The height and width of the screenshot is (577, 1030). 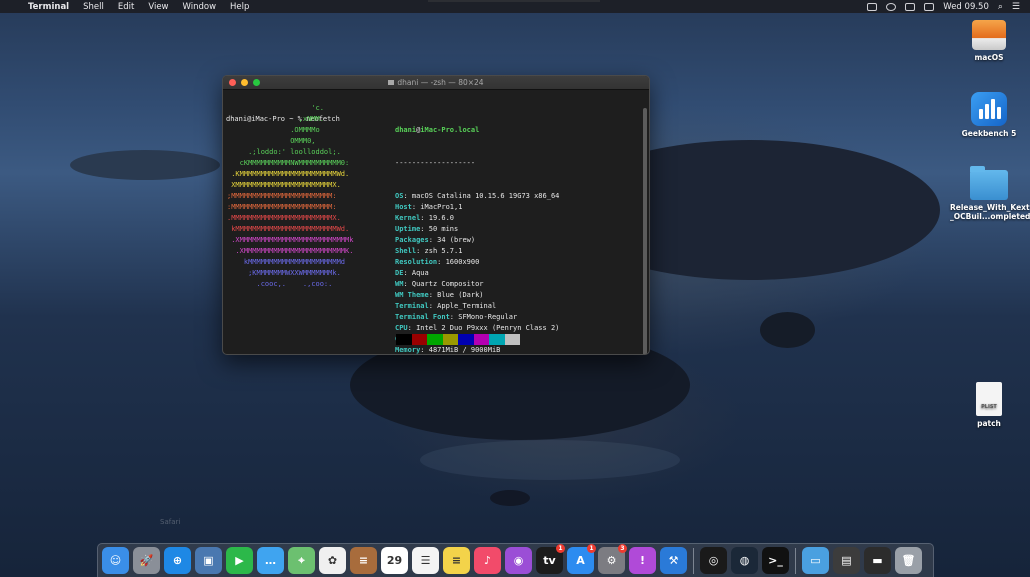 I want to click on info-line: WM Theme: Blue (Dark), so click(x=477, y=295).